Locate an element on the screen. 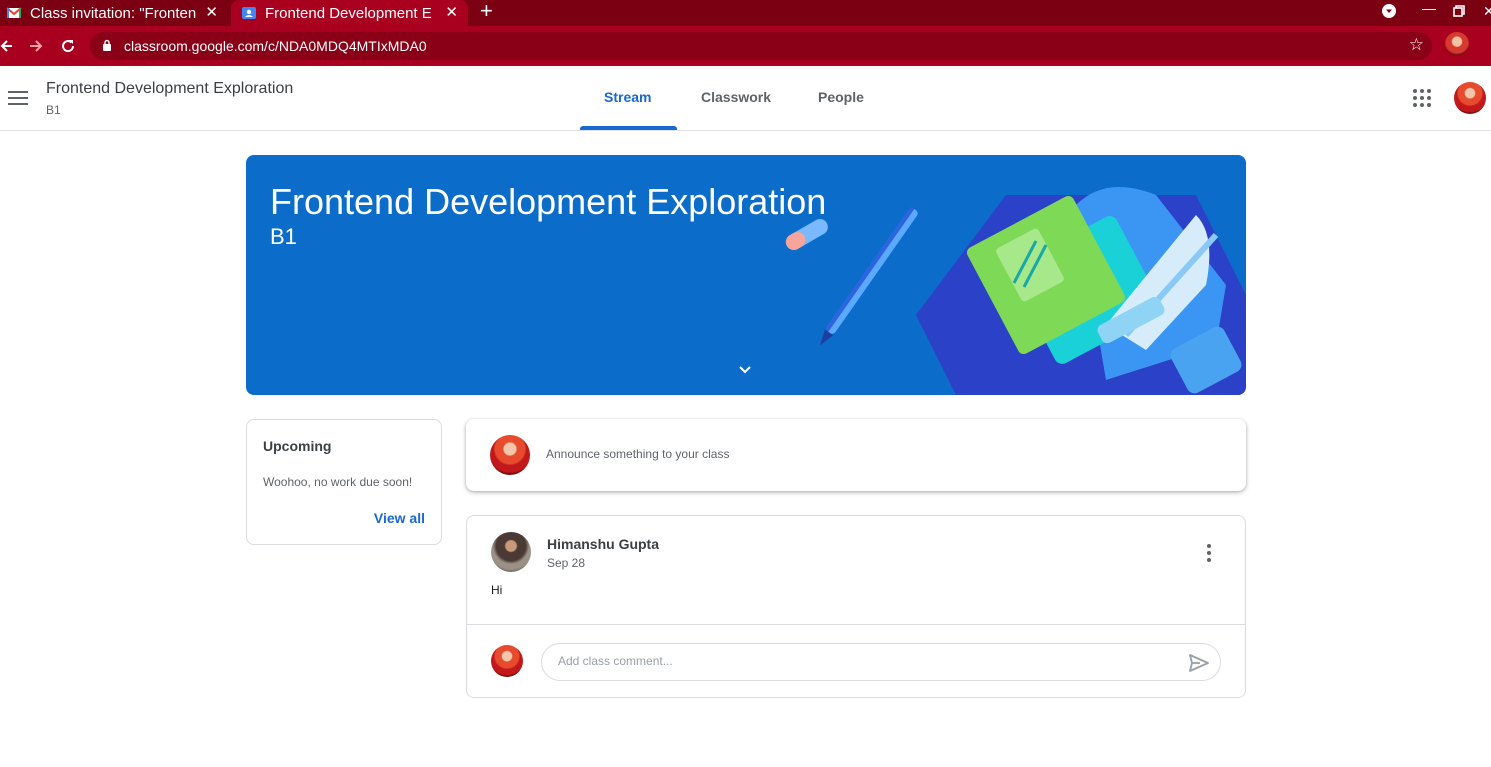 The width and height of the screenshot is (1491, 767). announce-placeholder: Announce something to your class is located at coordinates (637, 454).